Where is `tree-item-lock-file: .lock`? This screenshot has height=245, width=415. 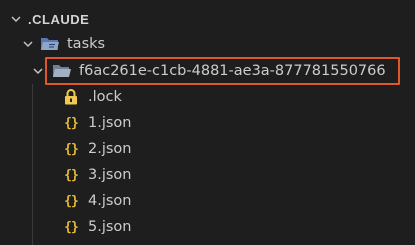 tree-item-lock-file: .lock is located at coordinates (207, 97).